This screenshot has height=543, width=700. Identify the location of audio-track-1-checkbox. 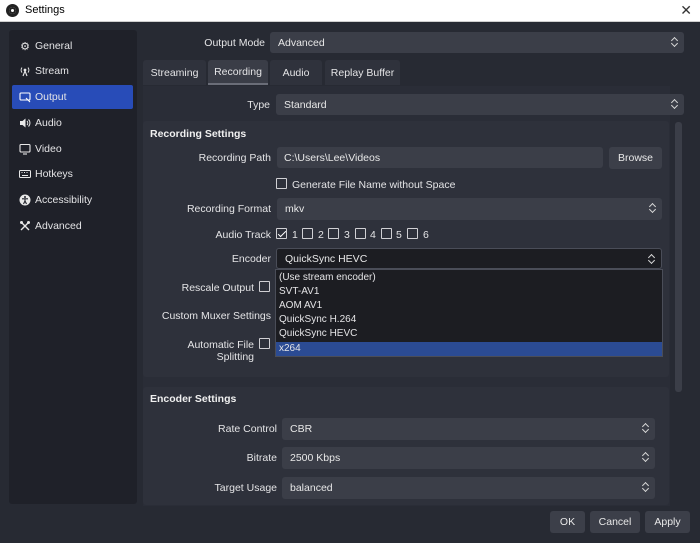
(281, 233).